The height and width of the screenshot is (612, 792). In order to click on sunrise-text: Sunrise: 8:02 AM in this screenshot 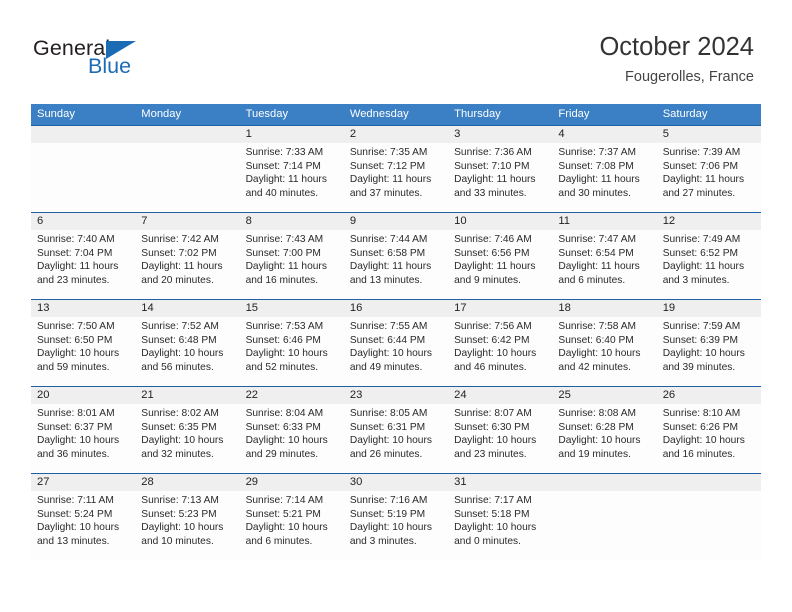, I will do `click(180, 413)`.